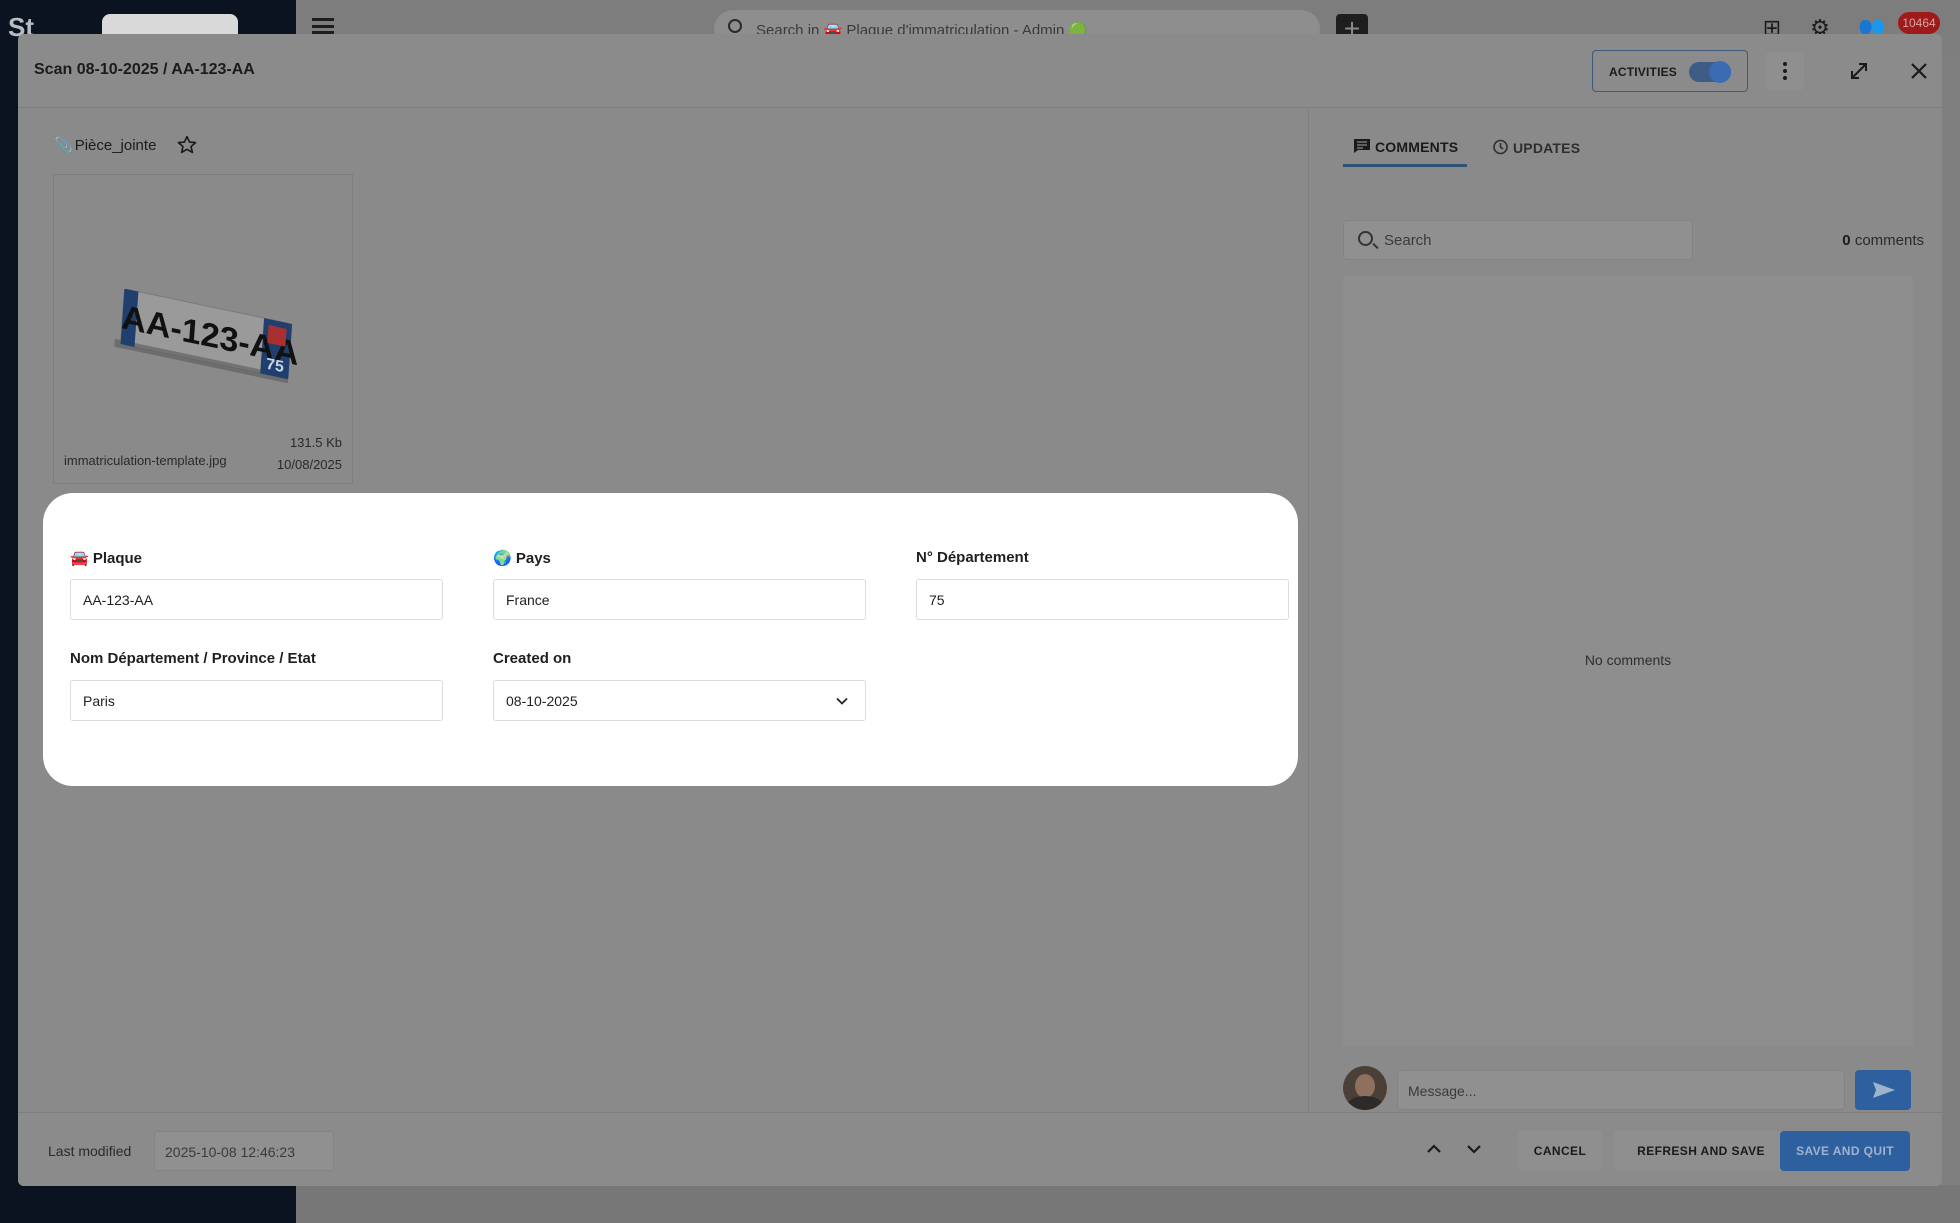 This screenshot has width=1960, height=1223. Describe the element at coordinates (1560, 1151) in the screenshot. I see `cancel-button: CANCEL` at that location.